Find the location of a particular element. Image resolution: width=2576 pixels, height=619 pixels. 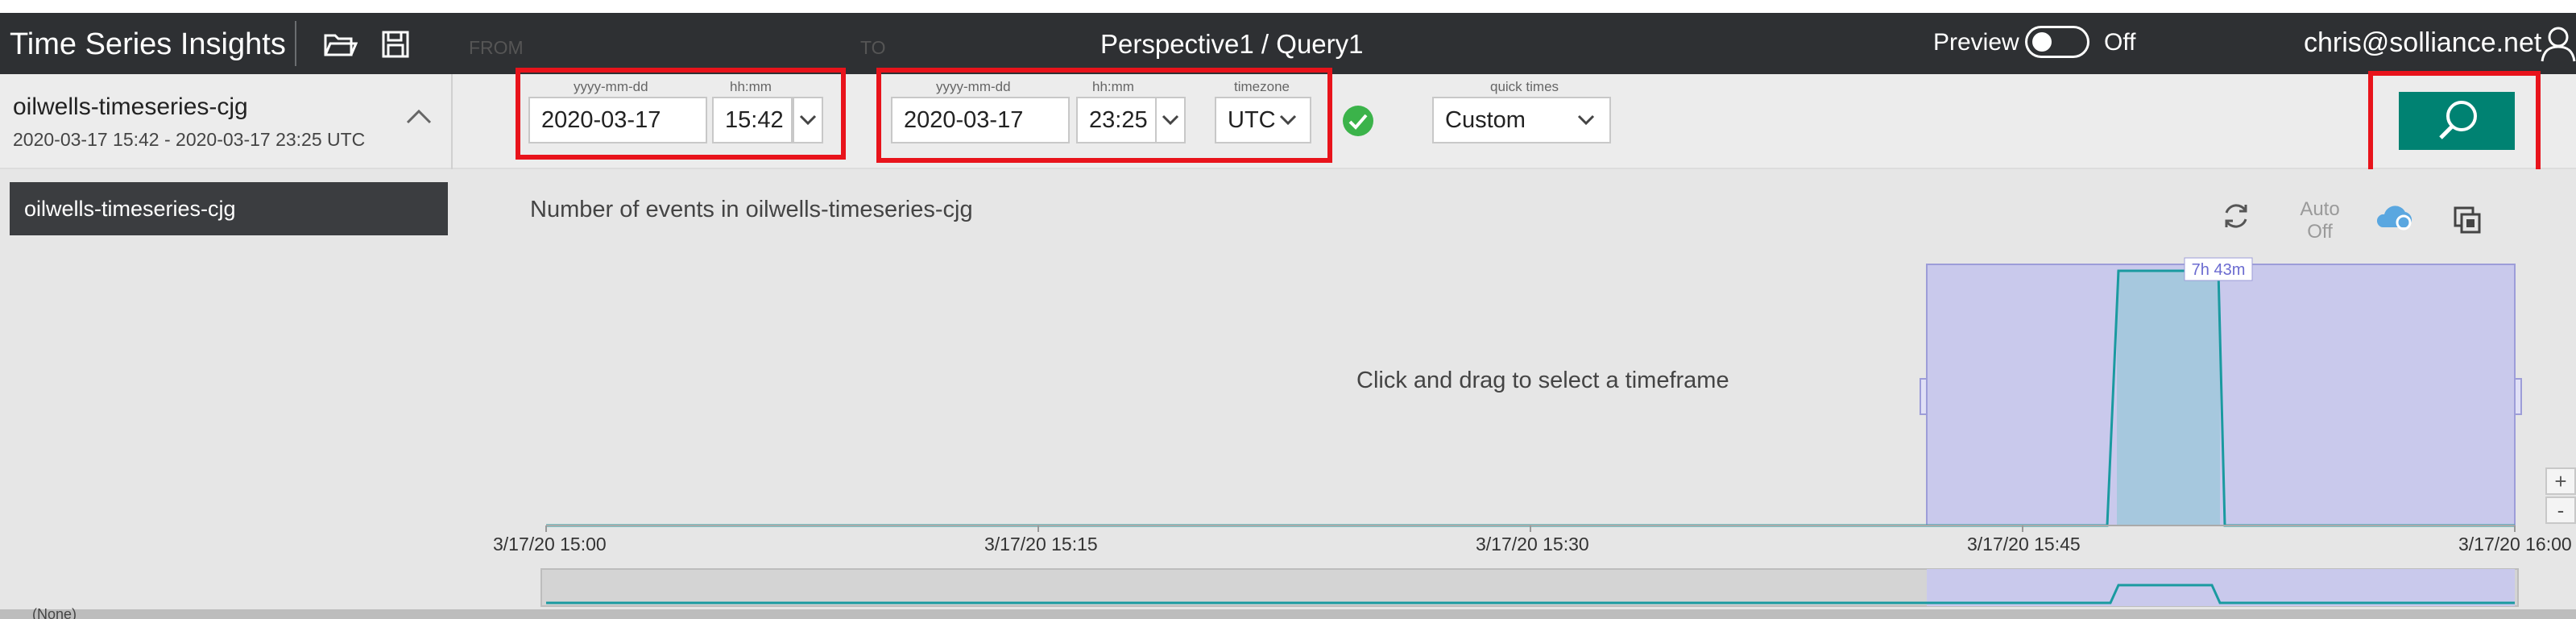

availability-area is located at coordinates (2168, 398).